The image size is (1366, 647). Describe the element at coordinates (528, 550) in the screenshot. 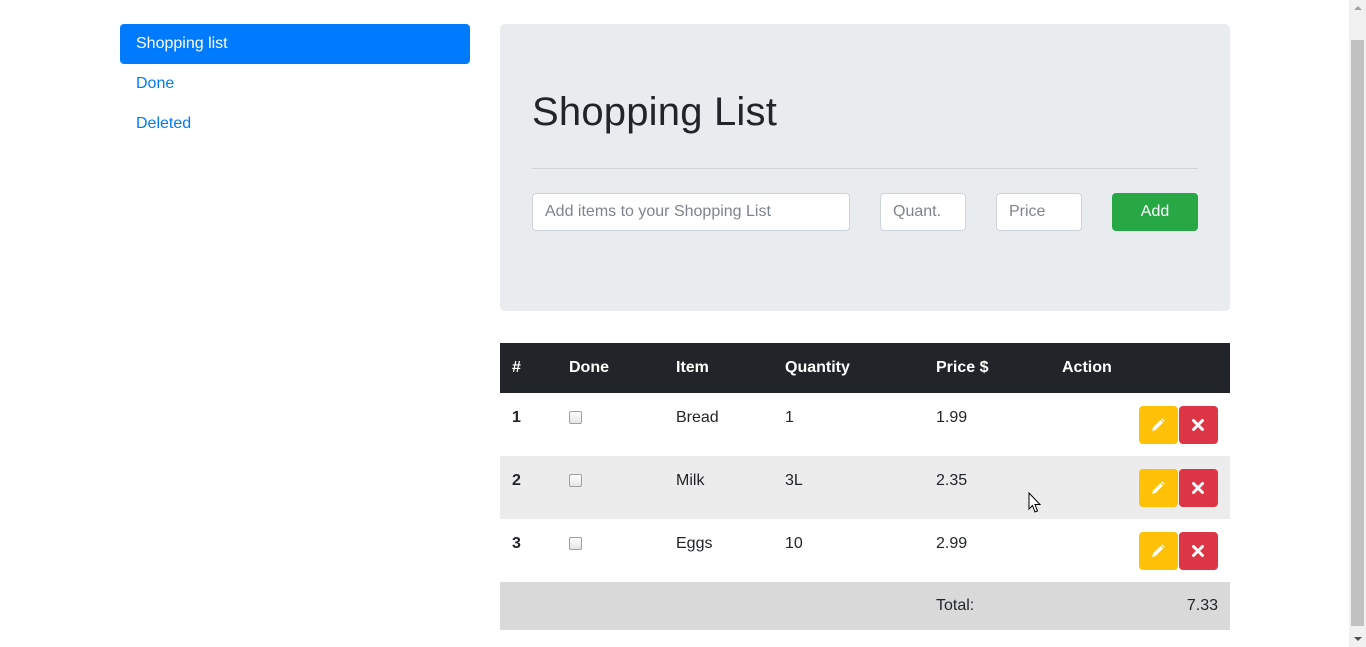

I see `row-number: 3` at that location.